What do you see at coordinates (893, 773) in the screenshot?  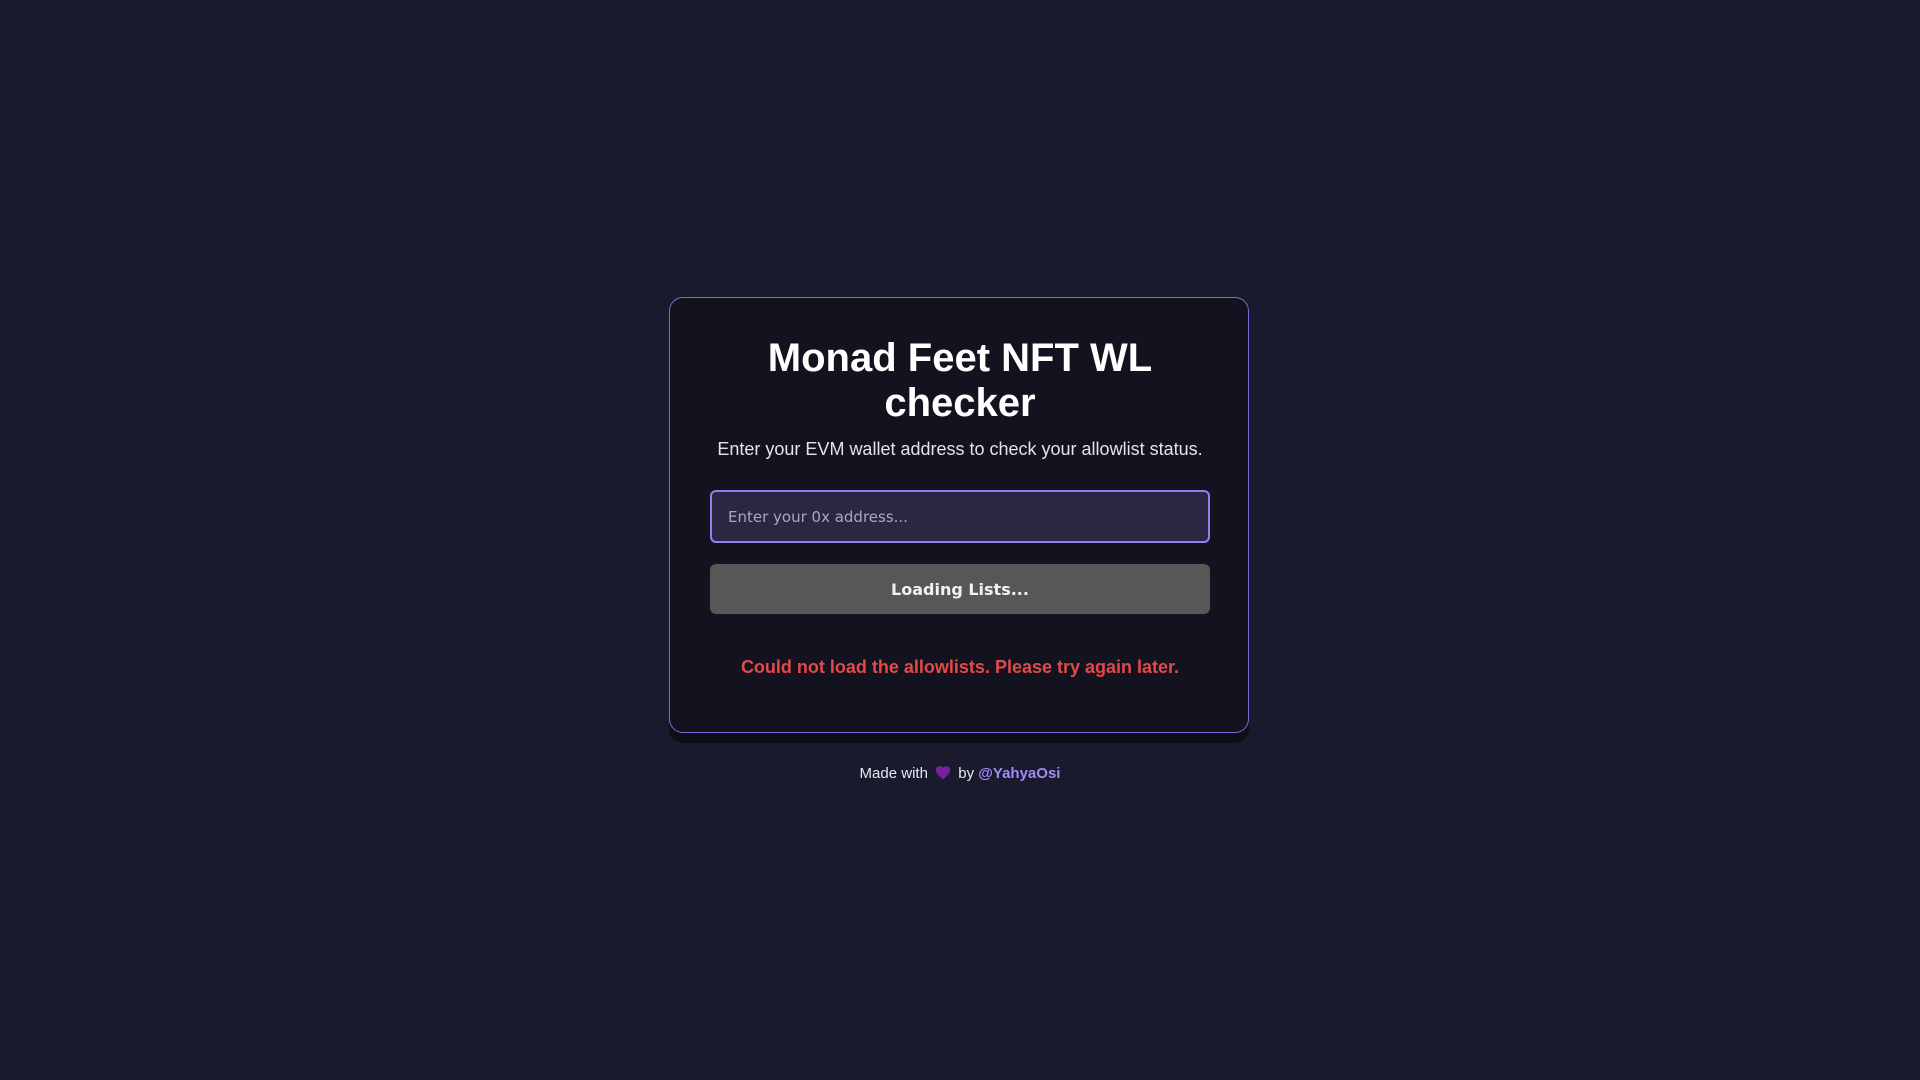 I see `footer-prefix: Made with` at bounding box center [893, 773].